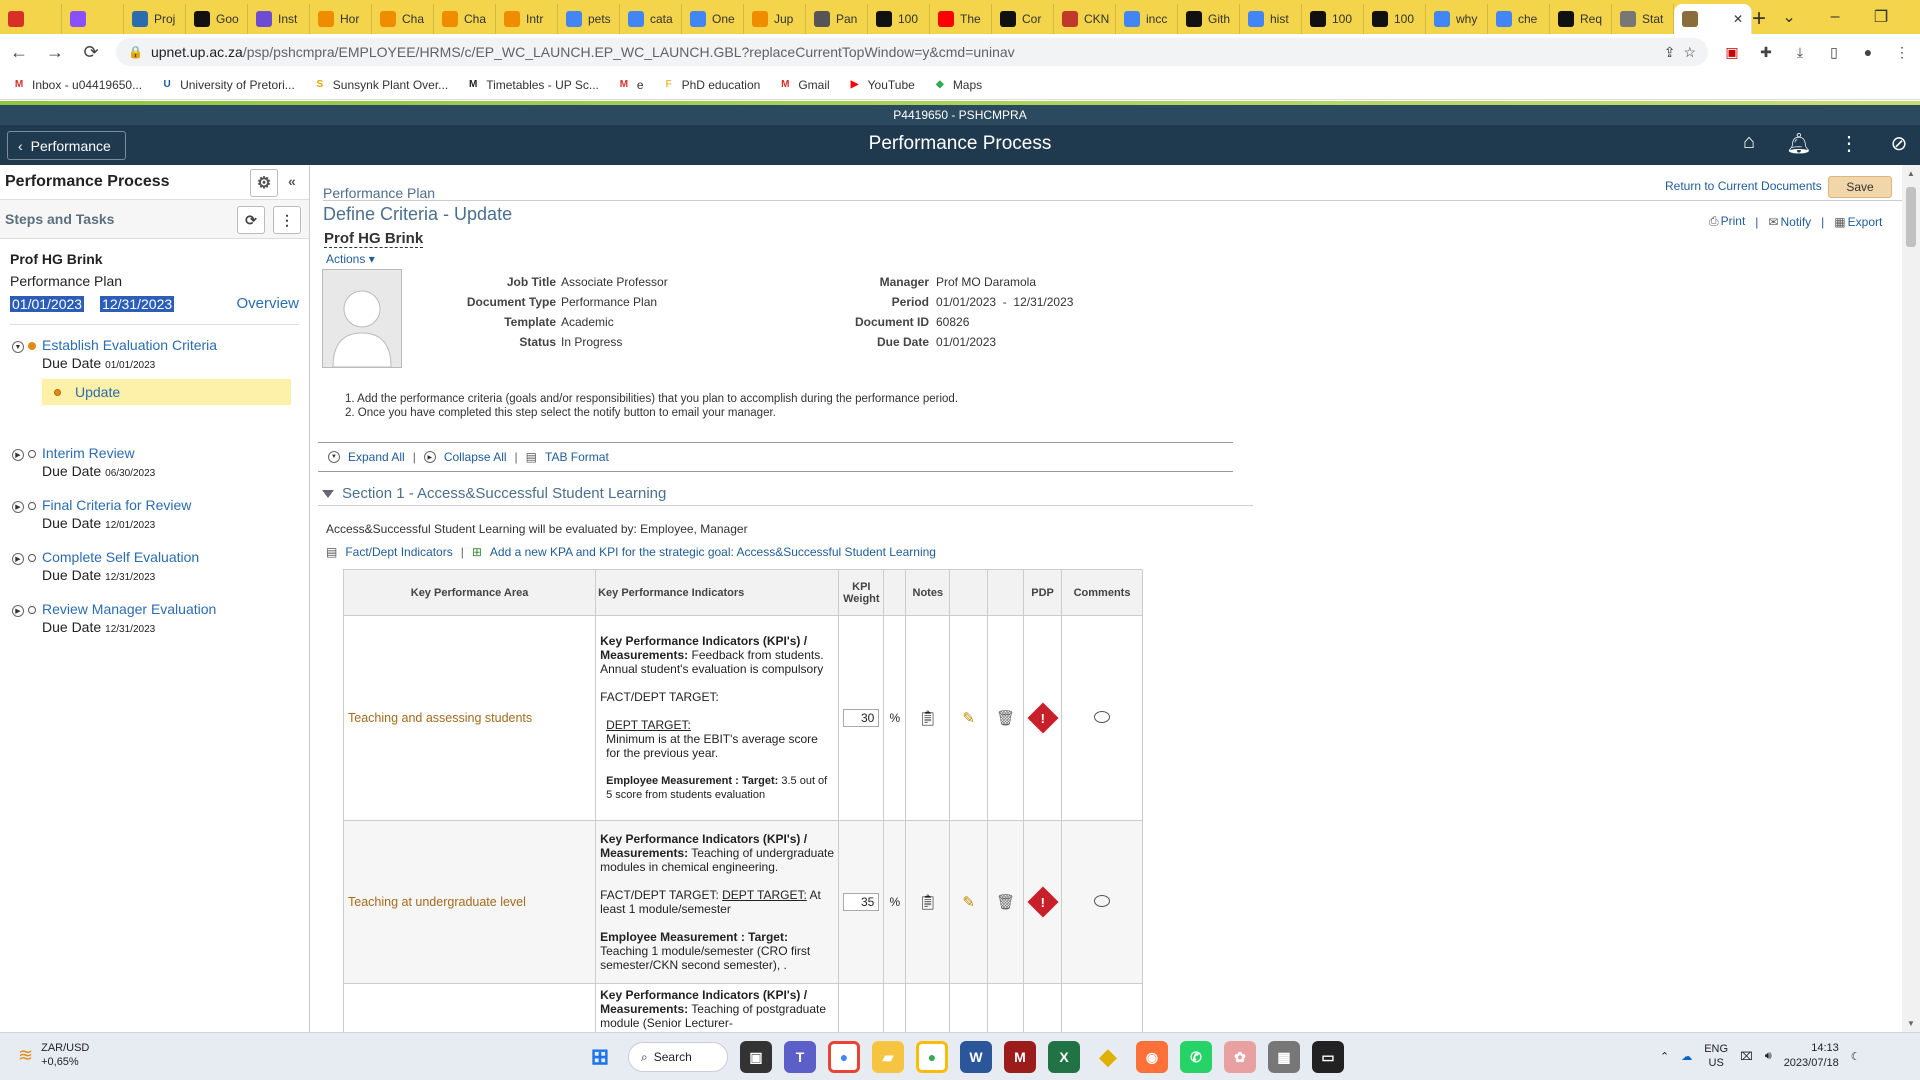  What do you see at coordinates (1849, 143) in the screenshot?
I see `more-actions-icon: ⋮` at bounding box center [1849, 143].